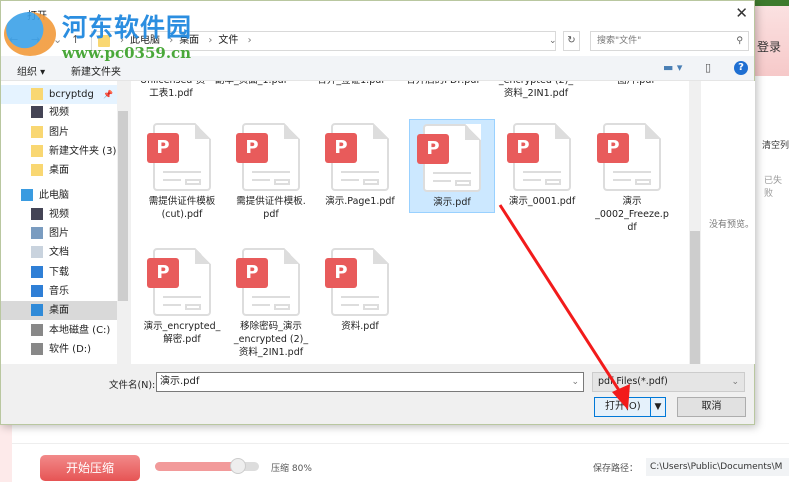 This screenshot has height=482, width=789. Describe the element at coordinates (13, 39) in the screenshot. I see `back-icon: ←` at that location.